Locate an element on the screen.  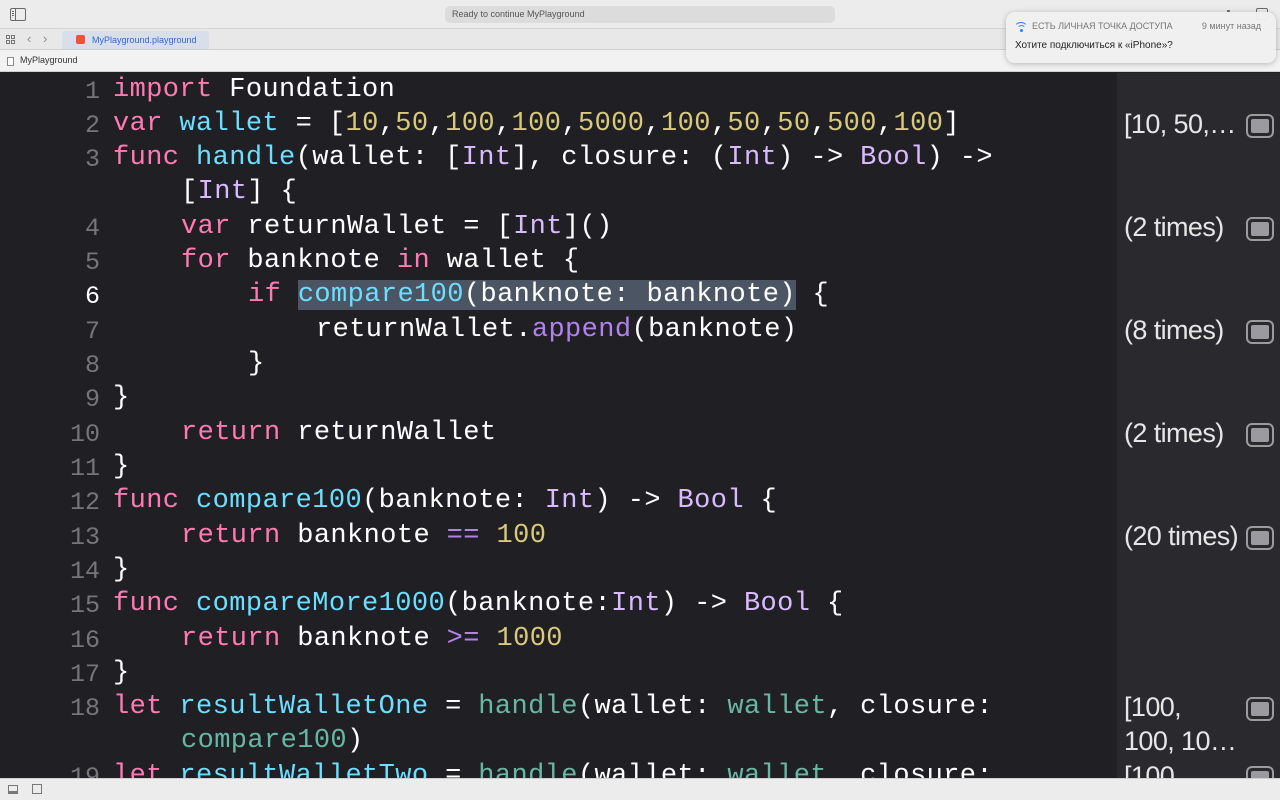
run-playground-icon is located at coordinates (37, 789).